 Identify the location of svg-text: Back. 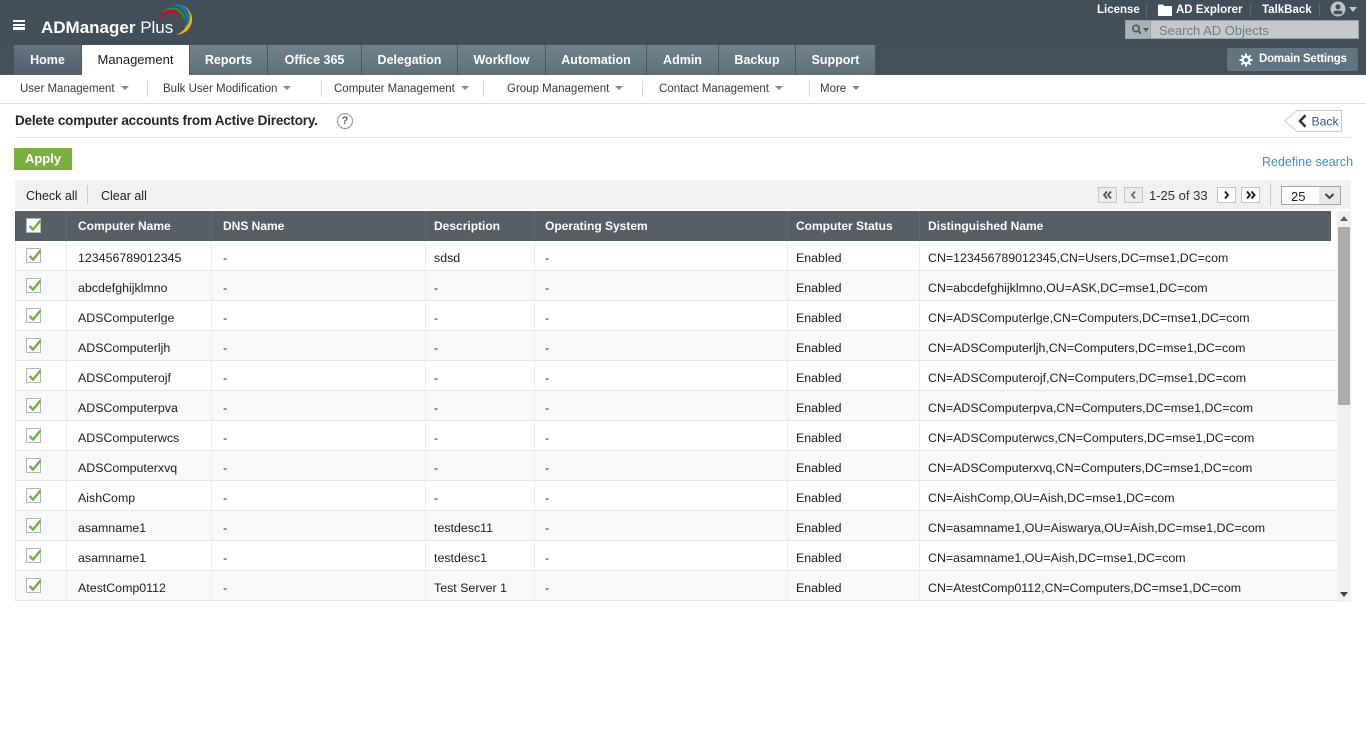
(1326, 122).